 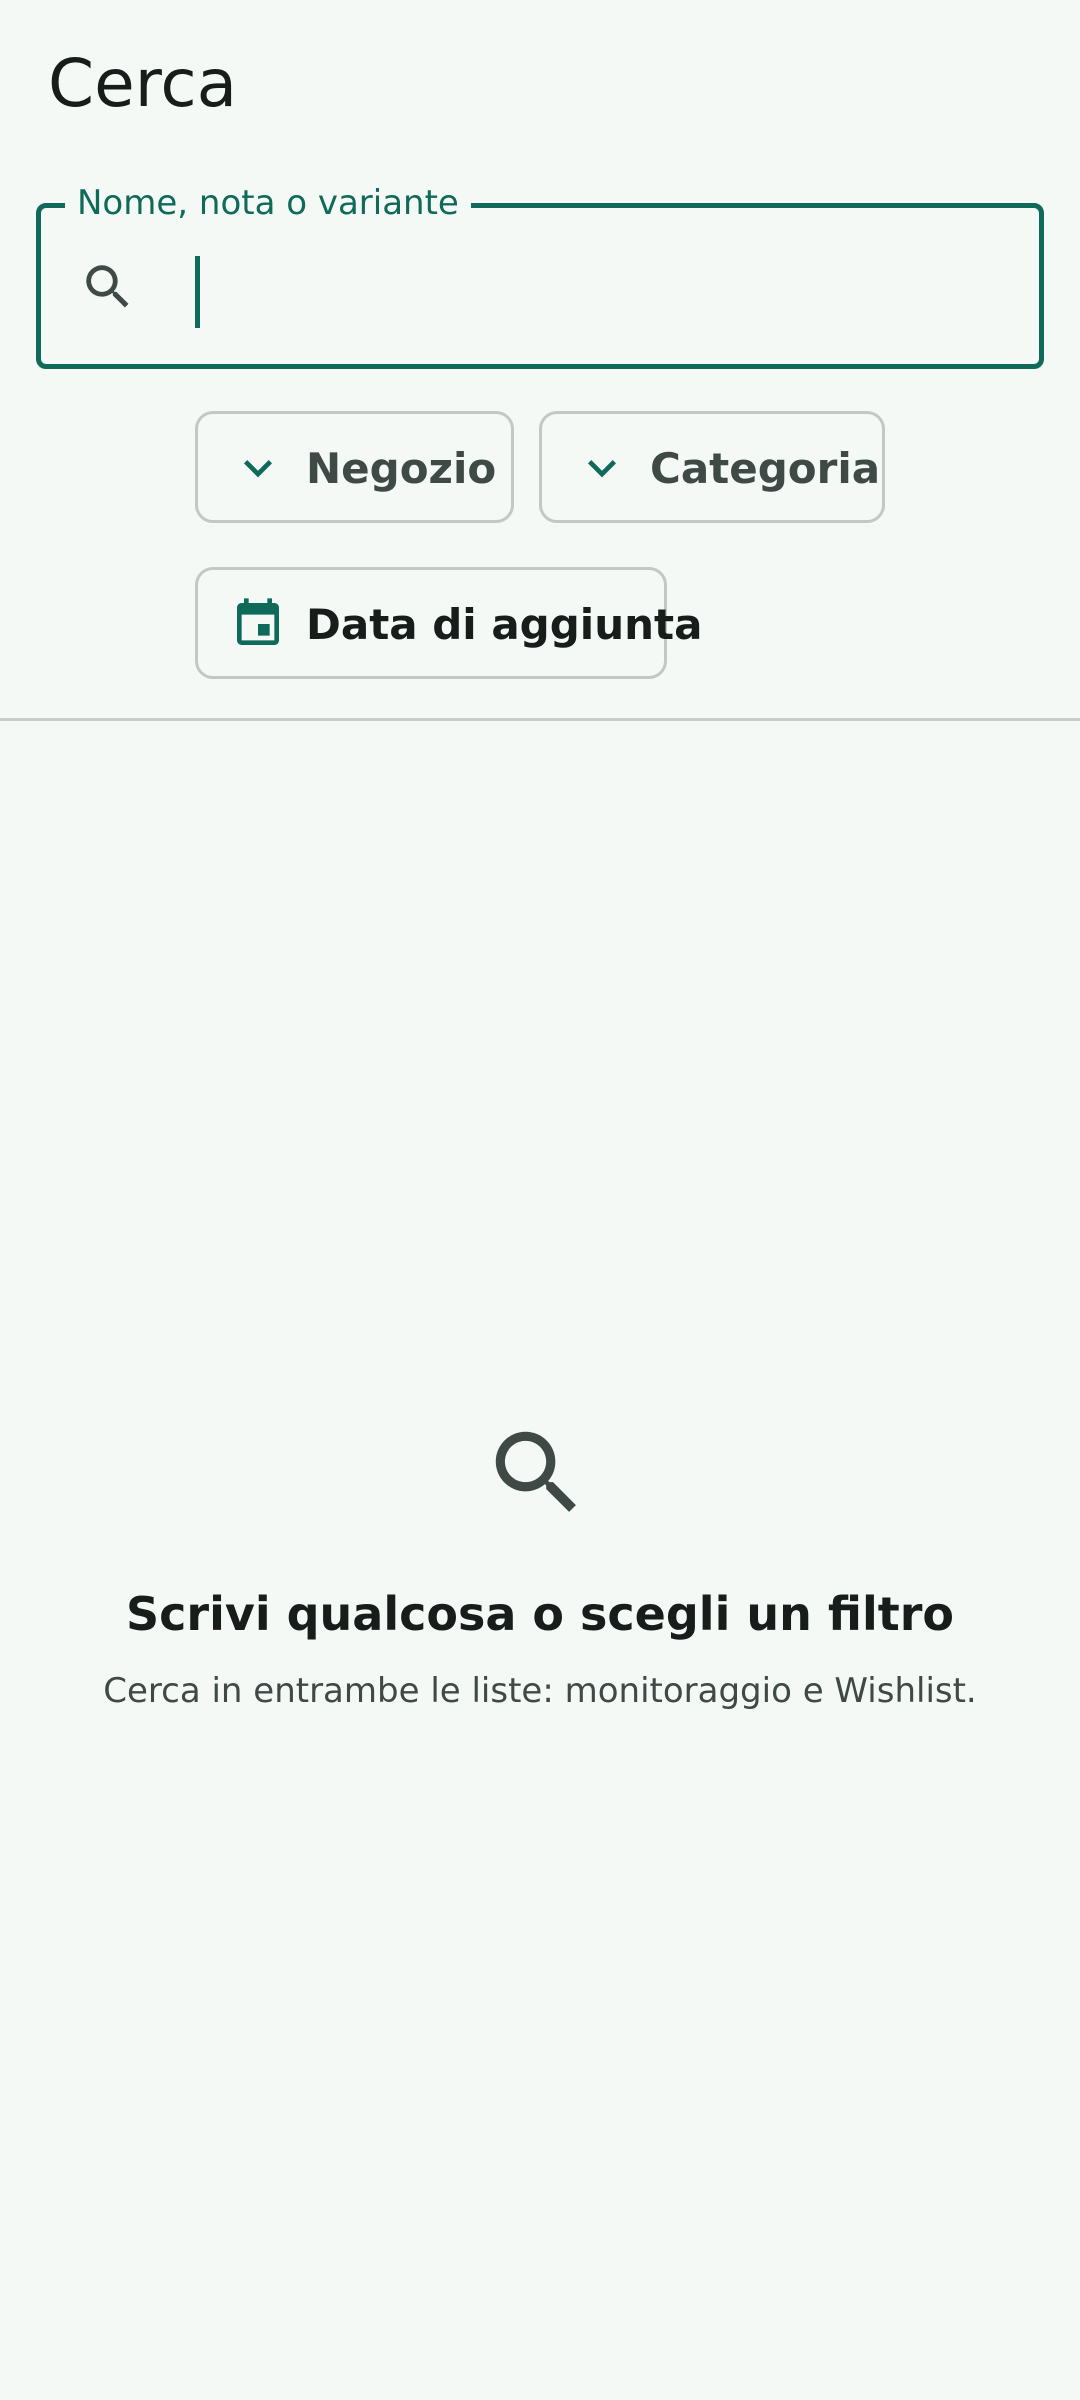 What do you see at coordinates (258, 621) in the screenshot?
I see `calendar-icon` at bounding box center [258, 621].